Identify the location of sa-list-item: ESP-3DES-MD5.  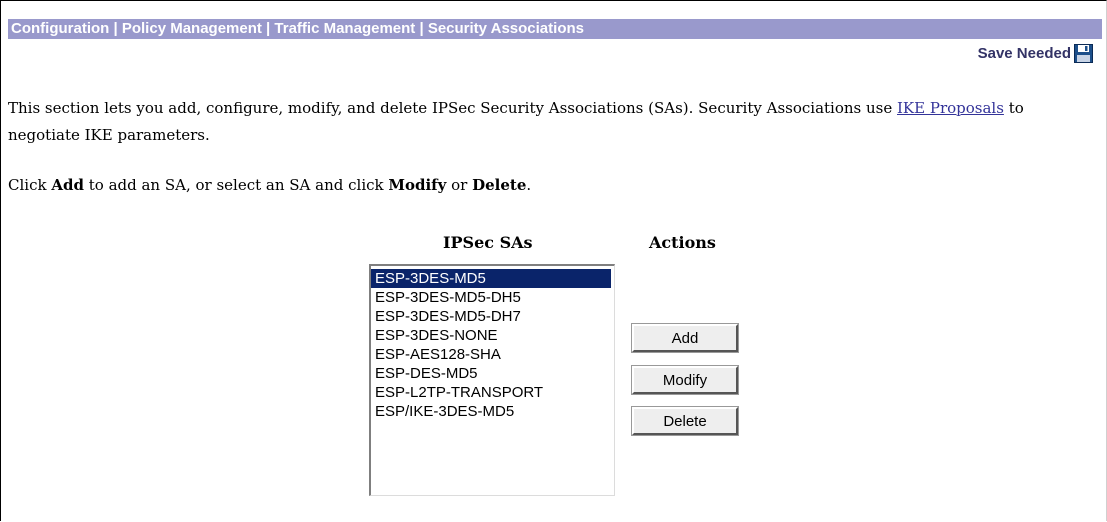
(491, 278).